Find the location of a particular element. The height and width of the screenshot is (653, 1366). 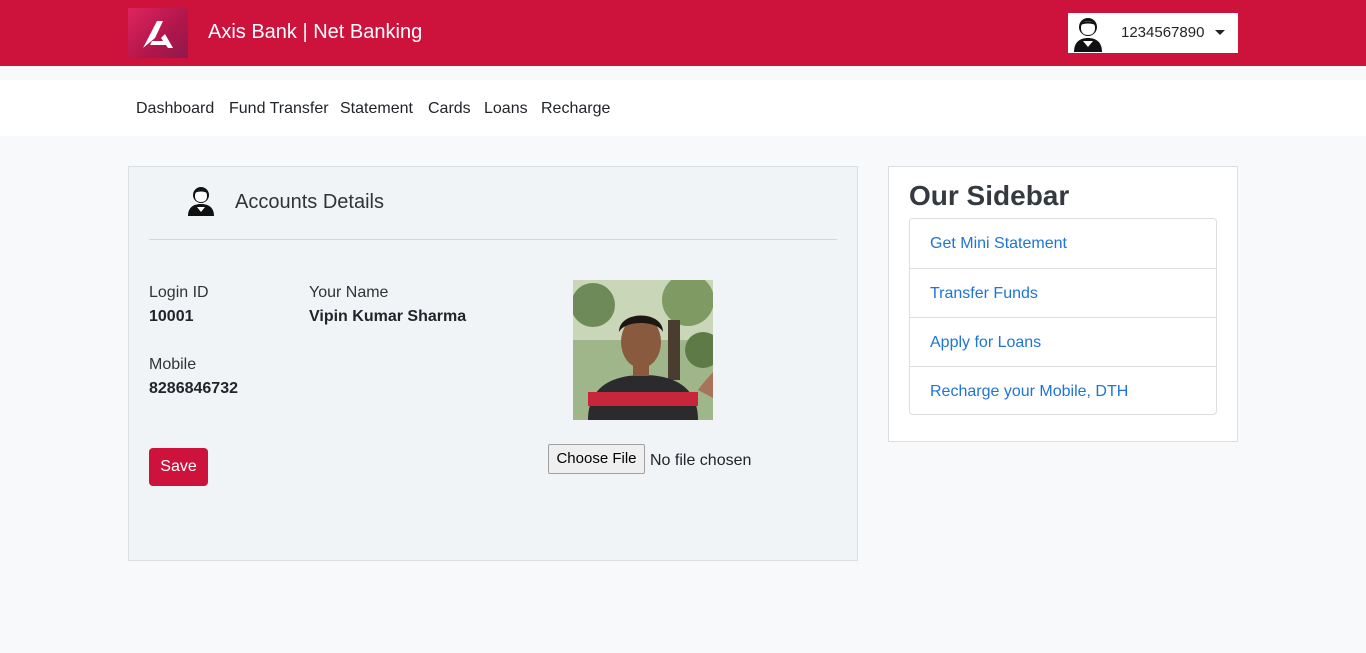

top-header: Axis Bank | Net Banking 1234567890 is located at coordinates (683, 33).